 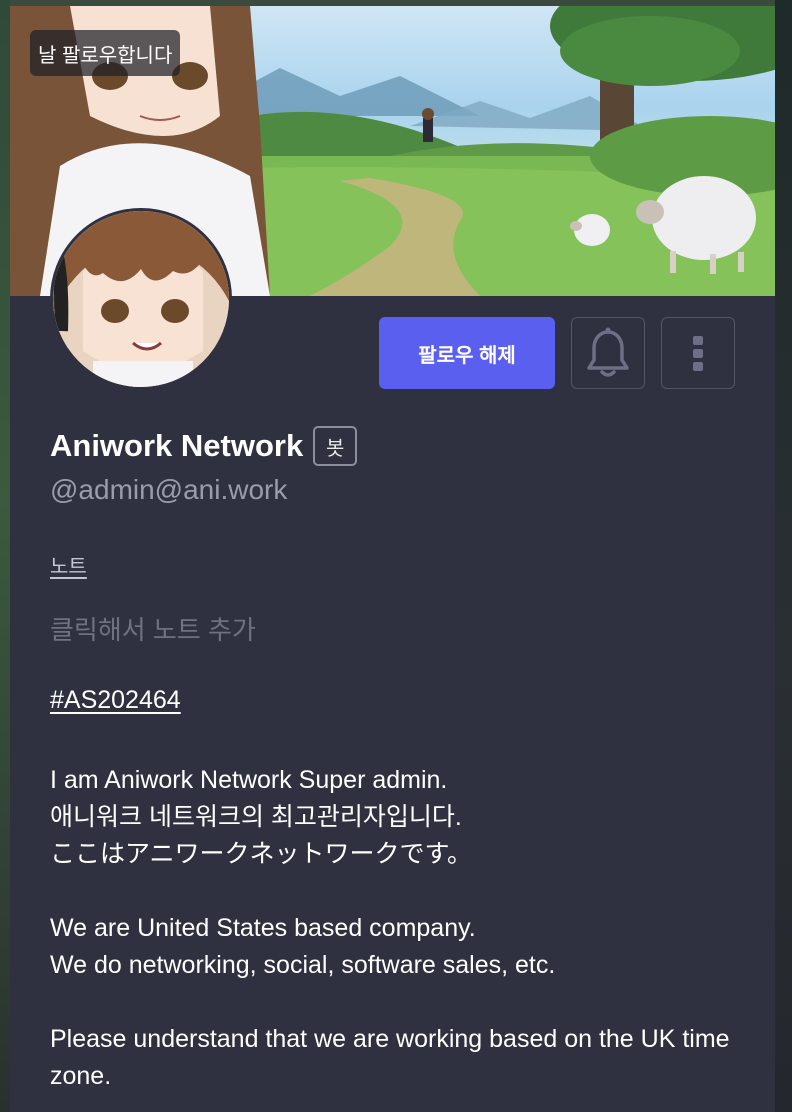 What do you see at coordinates (177, 445) in the screenshot?
I see `display-name: Aniwork Network` at bounding box center [177, 445].